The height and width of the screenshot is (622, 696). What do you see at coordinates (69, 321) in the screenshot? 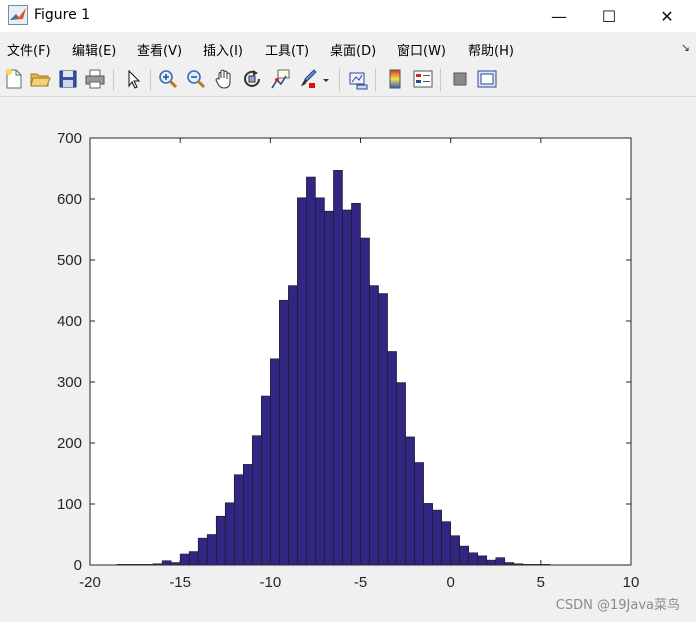
I see `y-tick-label: 400` at bounding box center [69, 321].